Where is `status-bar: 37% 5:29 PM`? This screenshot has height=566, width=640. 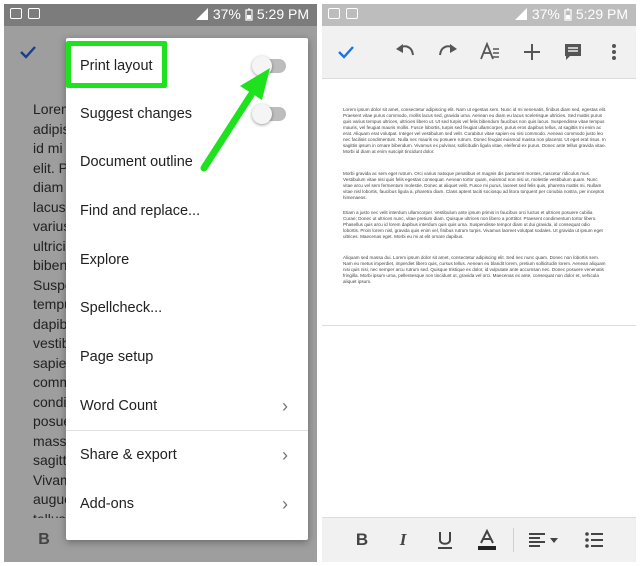 status-bar: 37% 5:29 PM is located at coordinates (479, 15).